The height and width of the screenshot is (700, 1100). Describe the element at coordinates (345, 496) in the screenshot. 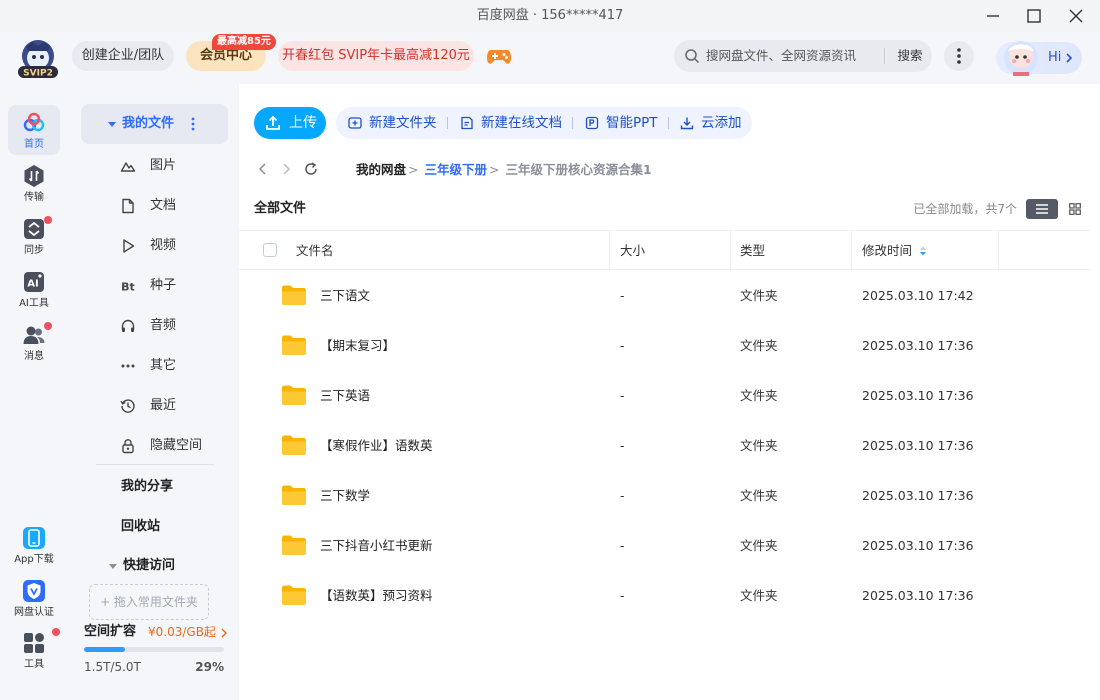

I see `file-name: 三下数学` at that location.